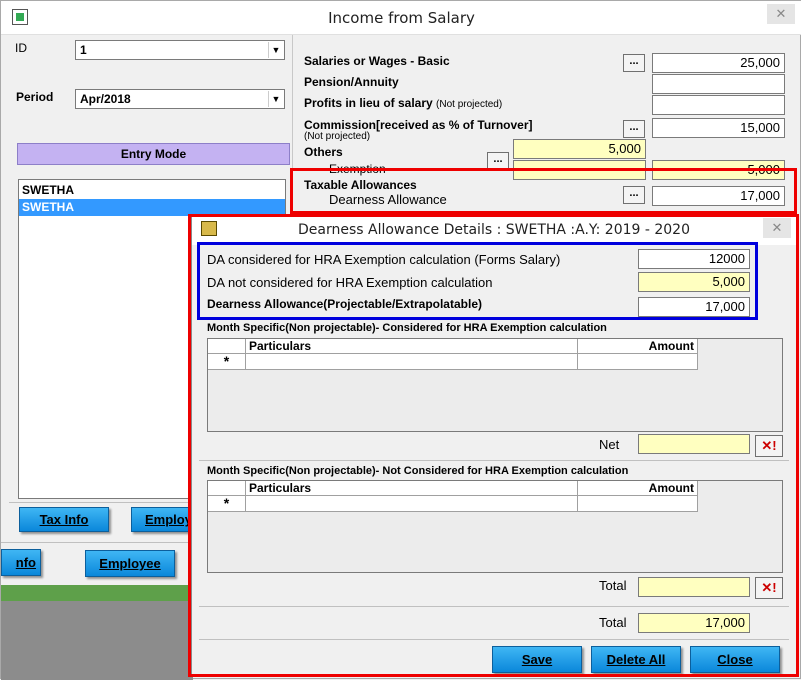 Image resolution: width=801 pixels, height=680 pixels. I want to click on profits-field, so click(718, 105).